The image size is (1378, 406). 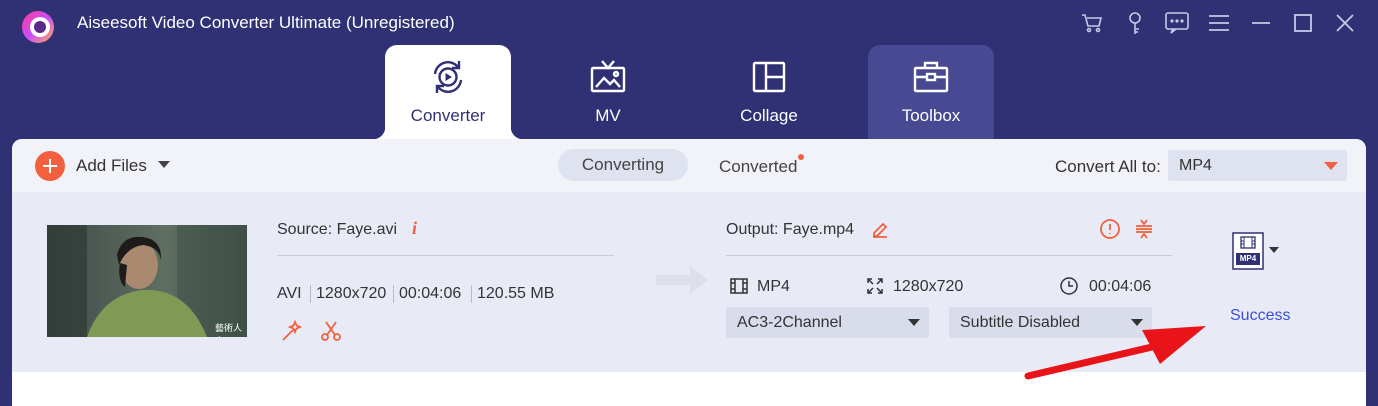 What do you see at coordinates (623, 165) in the screenshot?
I see `tab-converting: Converting` at bounding box center [623, 165].